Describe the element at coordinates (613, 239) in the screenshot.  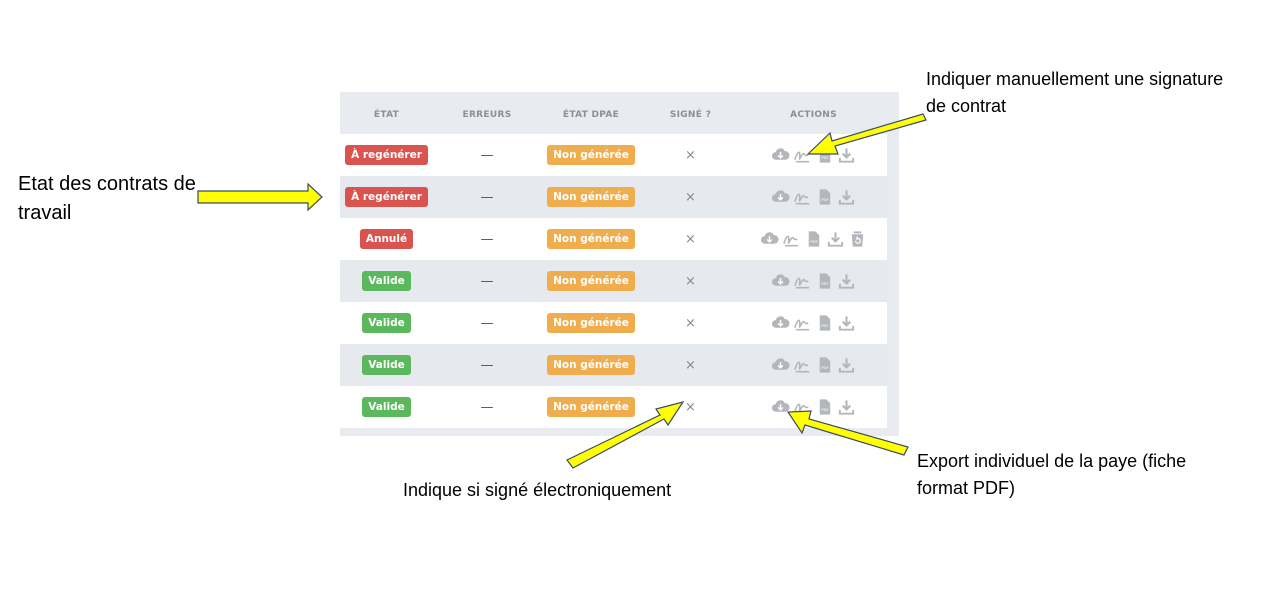
I see `table-row: Annulé — Non générée × PDF` at that location.